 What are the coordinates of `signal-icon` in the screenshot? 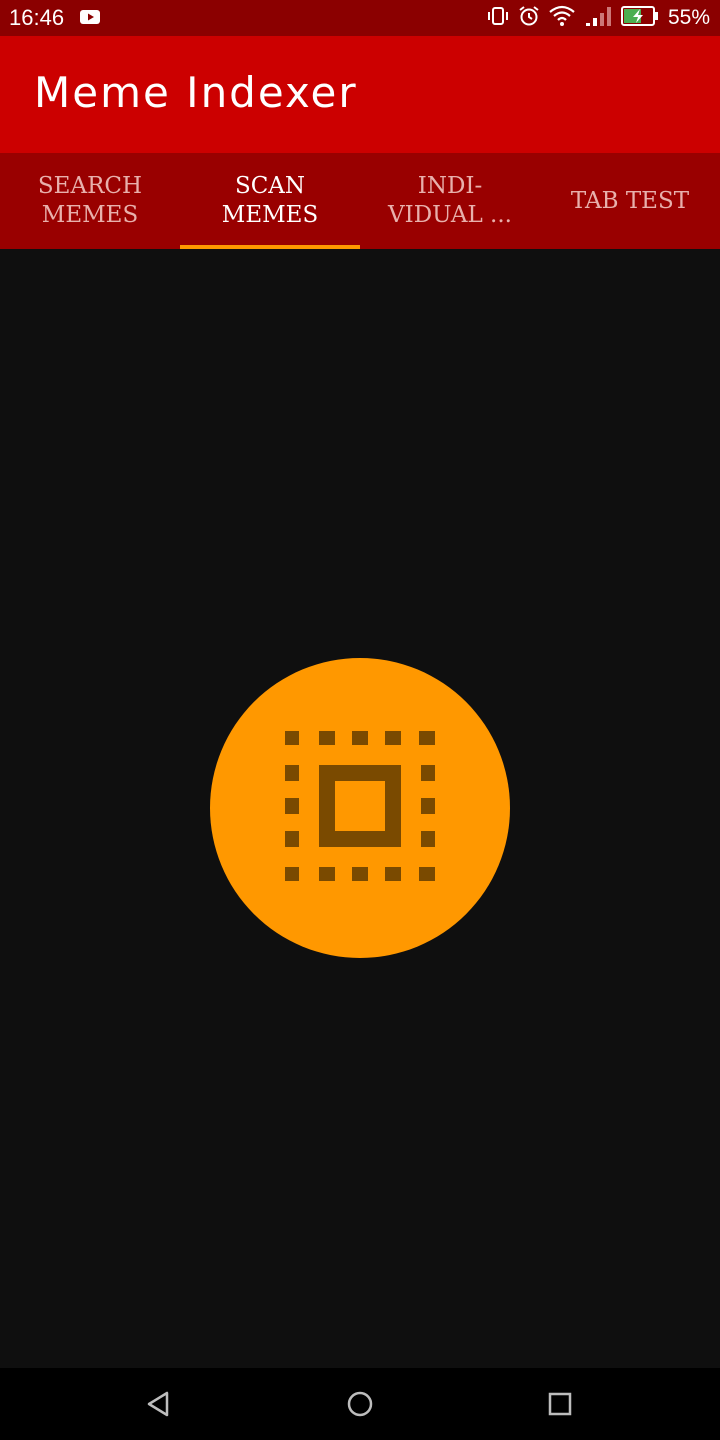 It's located at (598, 18).